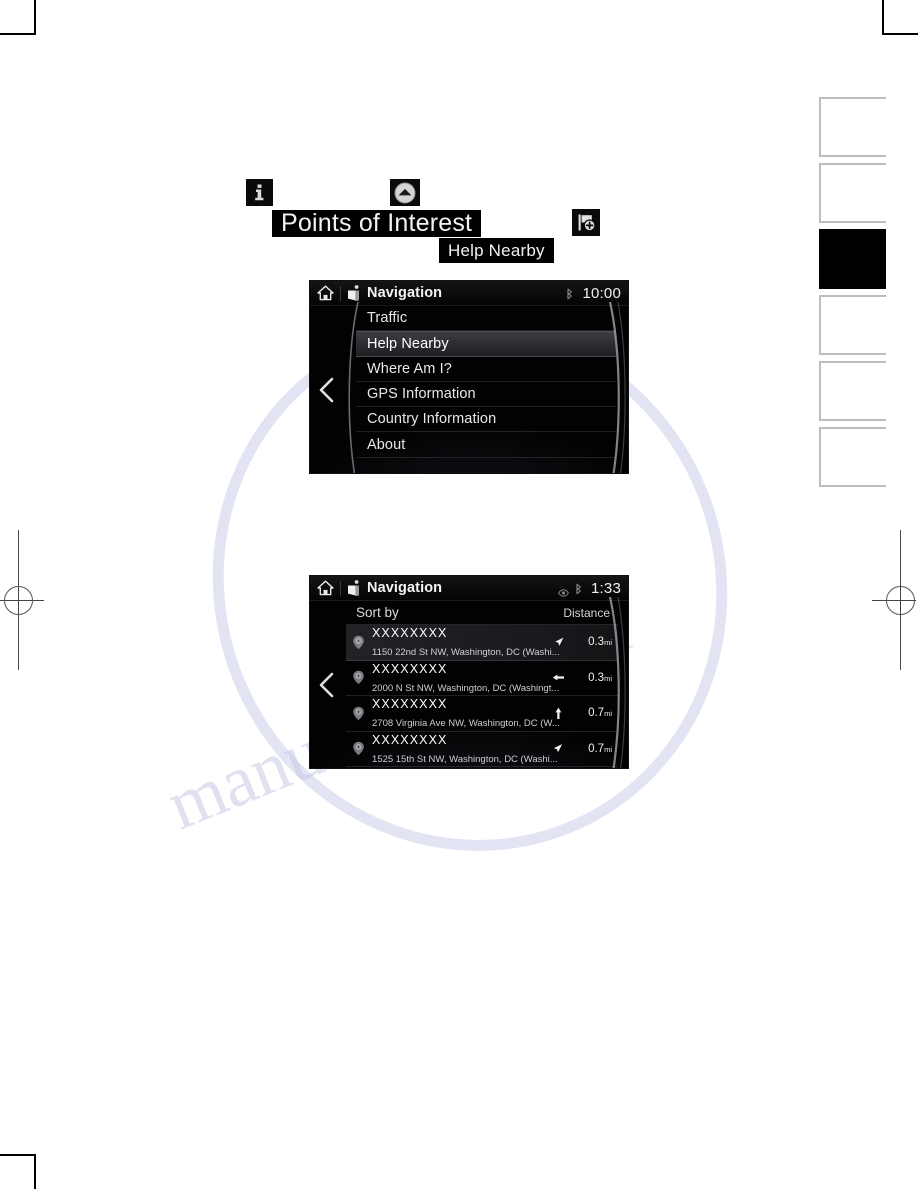 The image size is (918, 1189). I want to click on eye-icon, so click(563, 590).